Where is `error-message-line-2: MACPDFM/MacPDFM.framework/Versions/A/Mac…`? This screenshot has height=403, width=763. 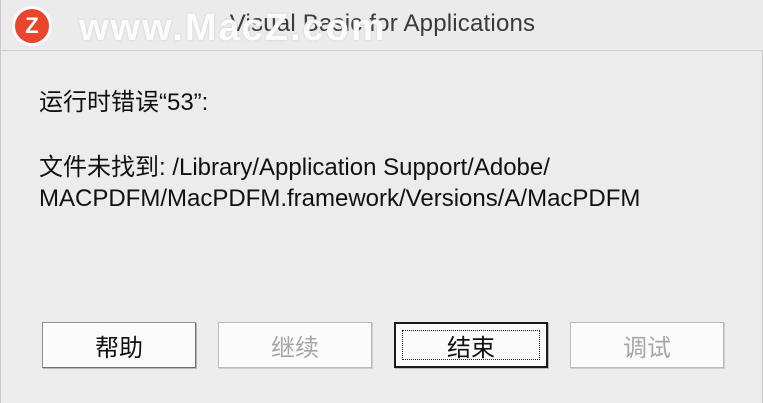
error-message-line-2: MACPDFM/MacPDFM.framework/Versions/A/Mac… is located at coordinates (340, 198).